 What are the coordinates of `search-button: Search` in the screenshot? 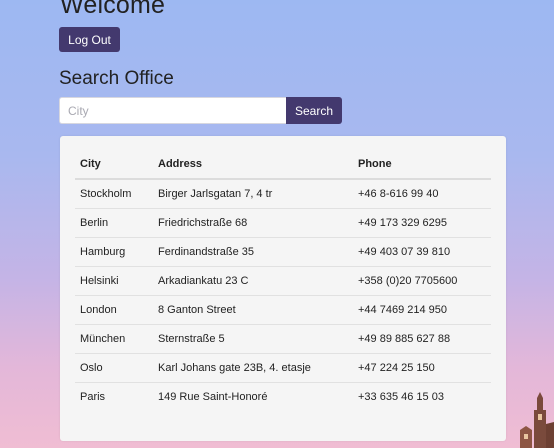 It's located at (314, 110).